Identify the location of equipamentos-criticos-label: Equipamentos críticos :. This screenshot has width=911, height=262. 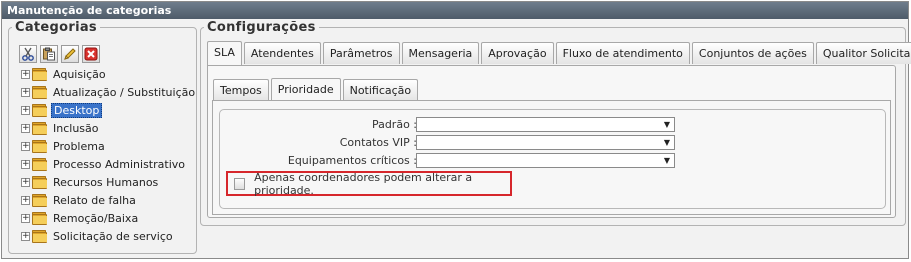
(352, 160).